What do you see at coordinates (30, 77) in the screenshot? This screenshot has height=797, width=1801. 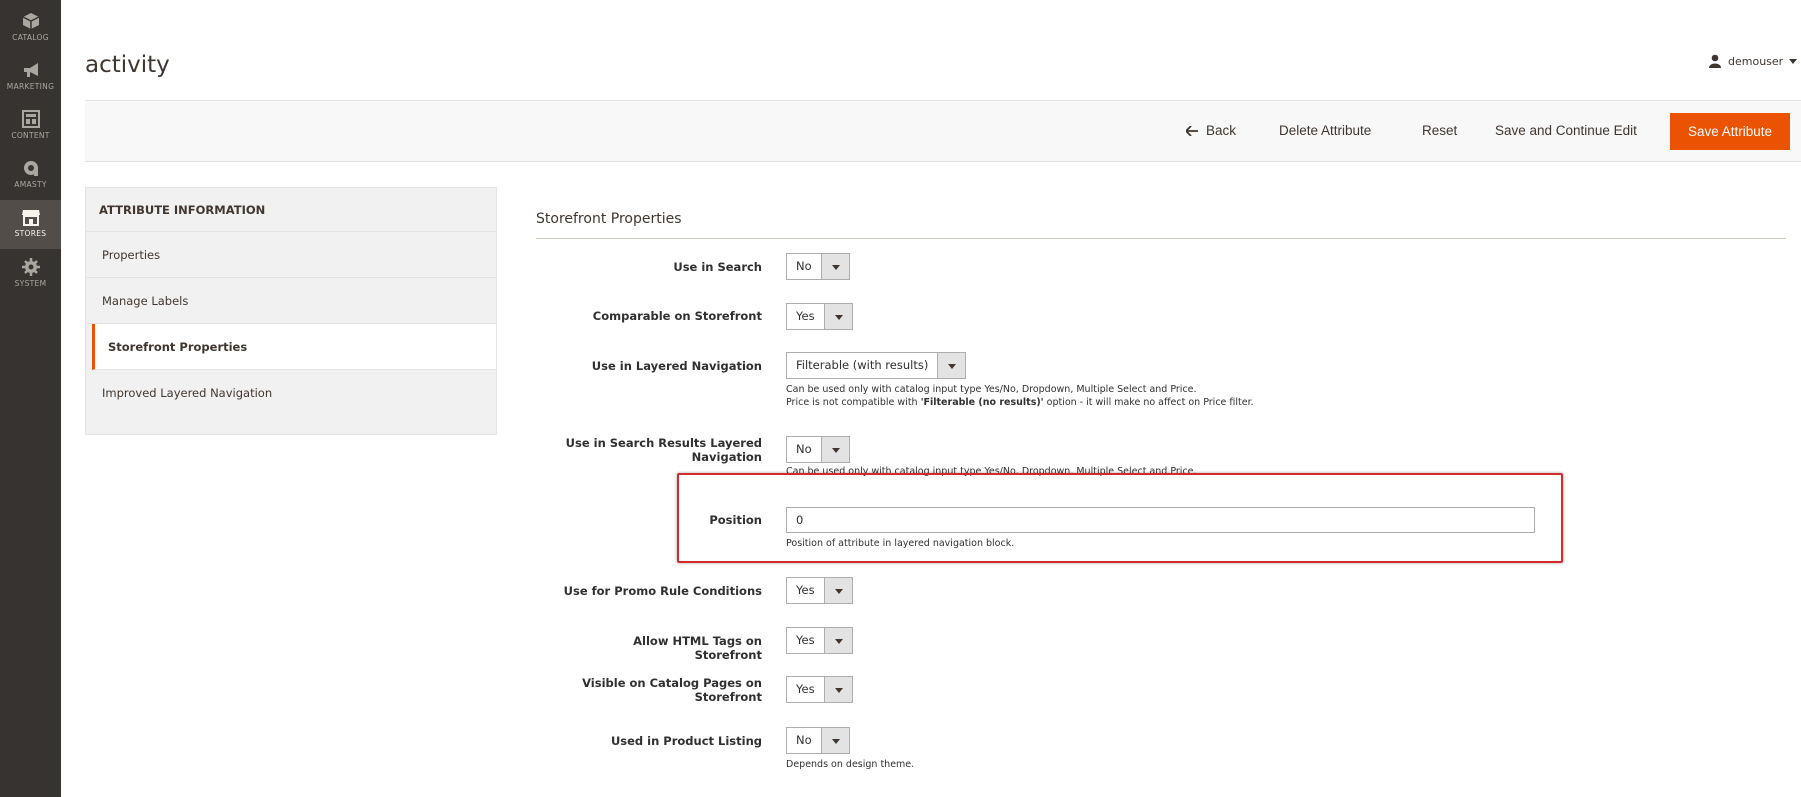 I see `nav-marketing: MARKETING` at bounding box center [30, 77].